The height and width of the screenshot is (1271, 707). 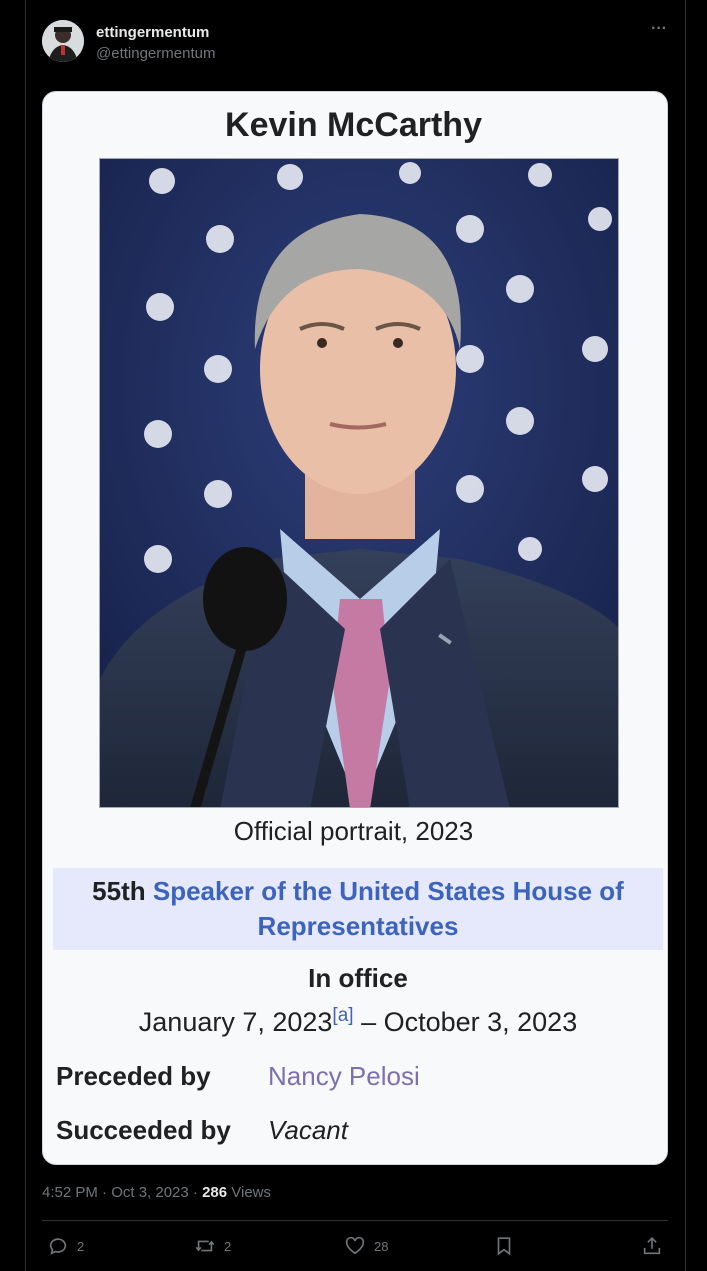 What do you see at coordinates (155, 53) in the screenshot?
I see `user-handle: @ettingermentum` at bounding box center [155, 53].